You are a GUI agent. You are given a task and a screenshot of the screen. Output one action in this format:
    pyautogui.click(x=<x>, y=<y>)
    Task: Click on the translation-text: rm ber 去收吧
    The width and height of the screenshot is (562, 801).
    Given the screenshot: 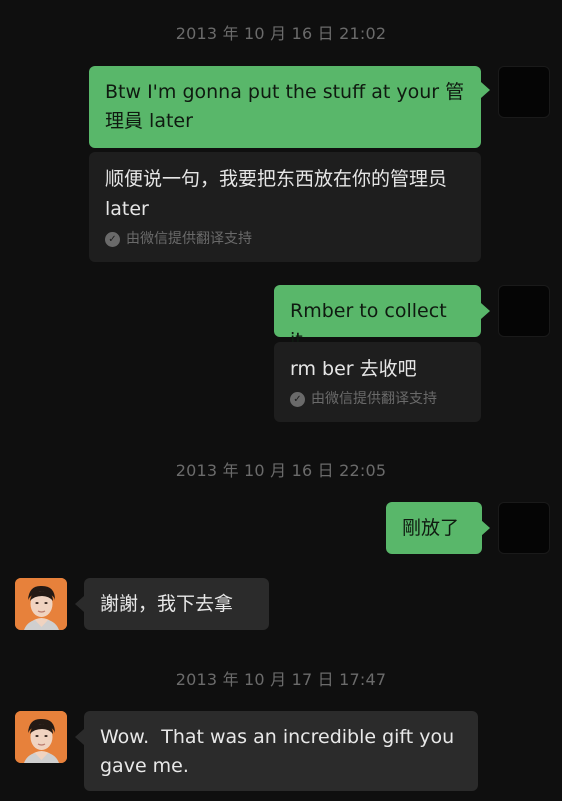 What is the action you would take?
    pyautogui.click(x=353, y=369)
    